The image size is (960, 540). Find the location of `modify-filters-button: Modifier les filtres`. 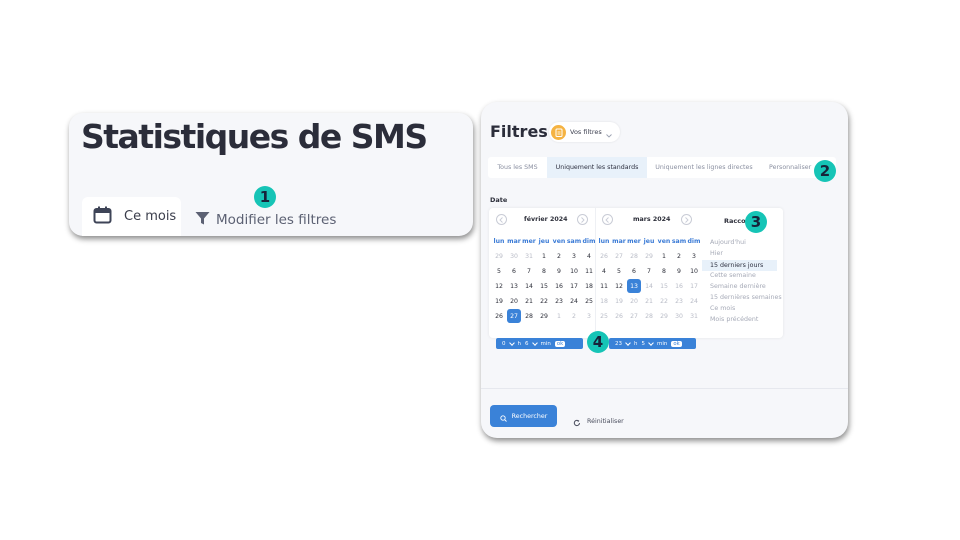

modify-filters-button: Modifier les filtres is located at coordinates (265, 220).